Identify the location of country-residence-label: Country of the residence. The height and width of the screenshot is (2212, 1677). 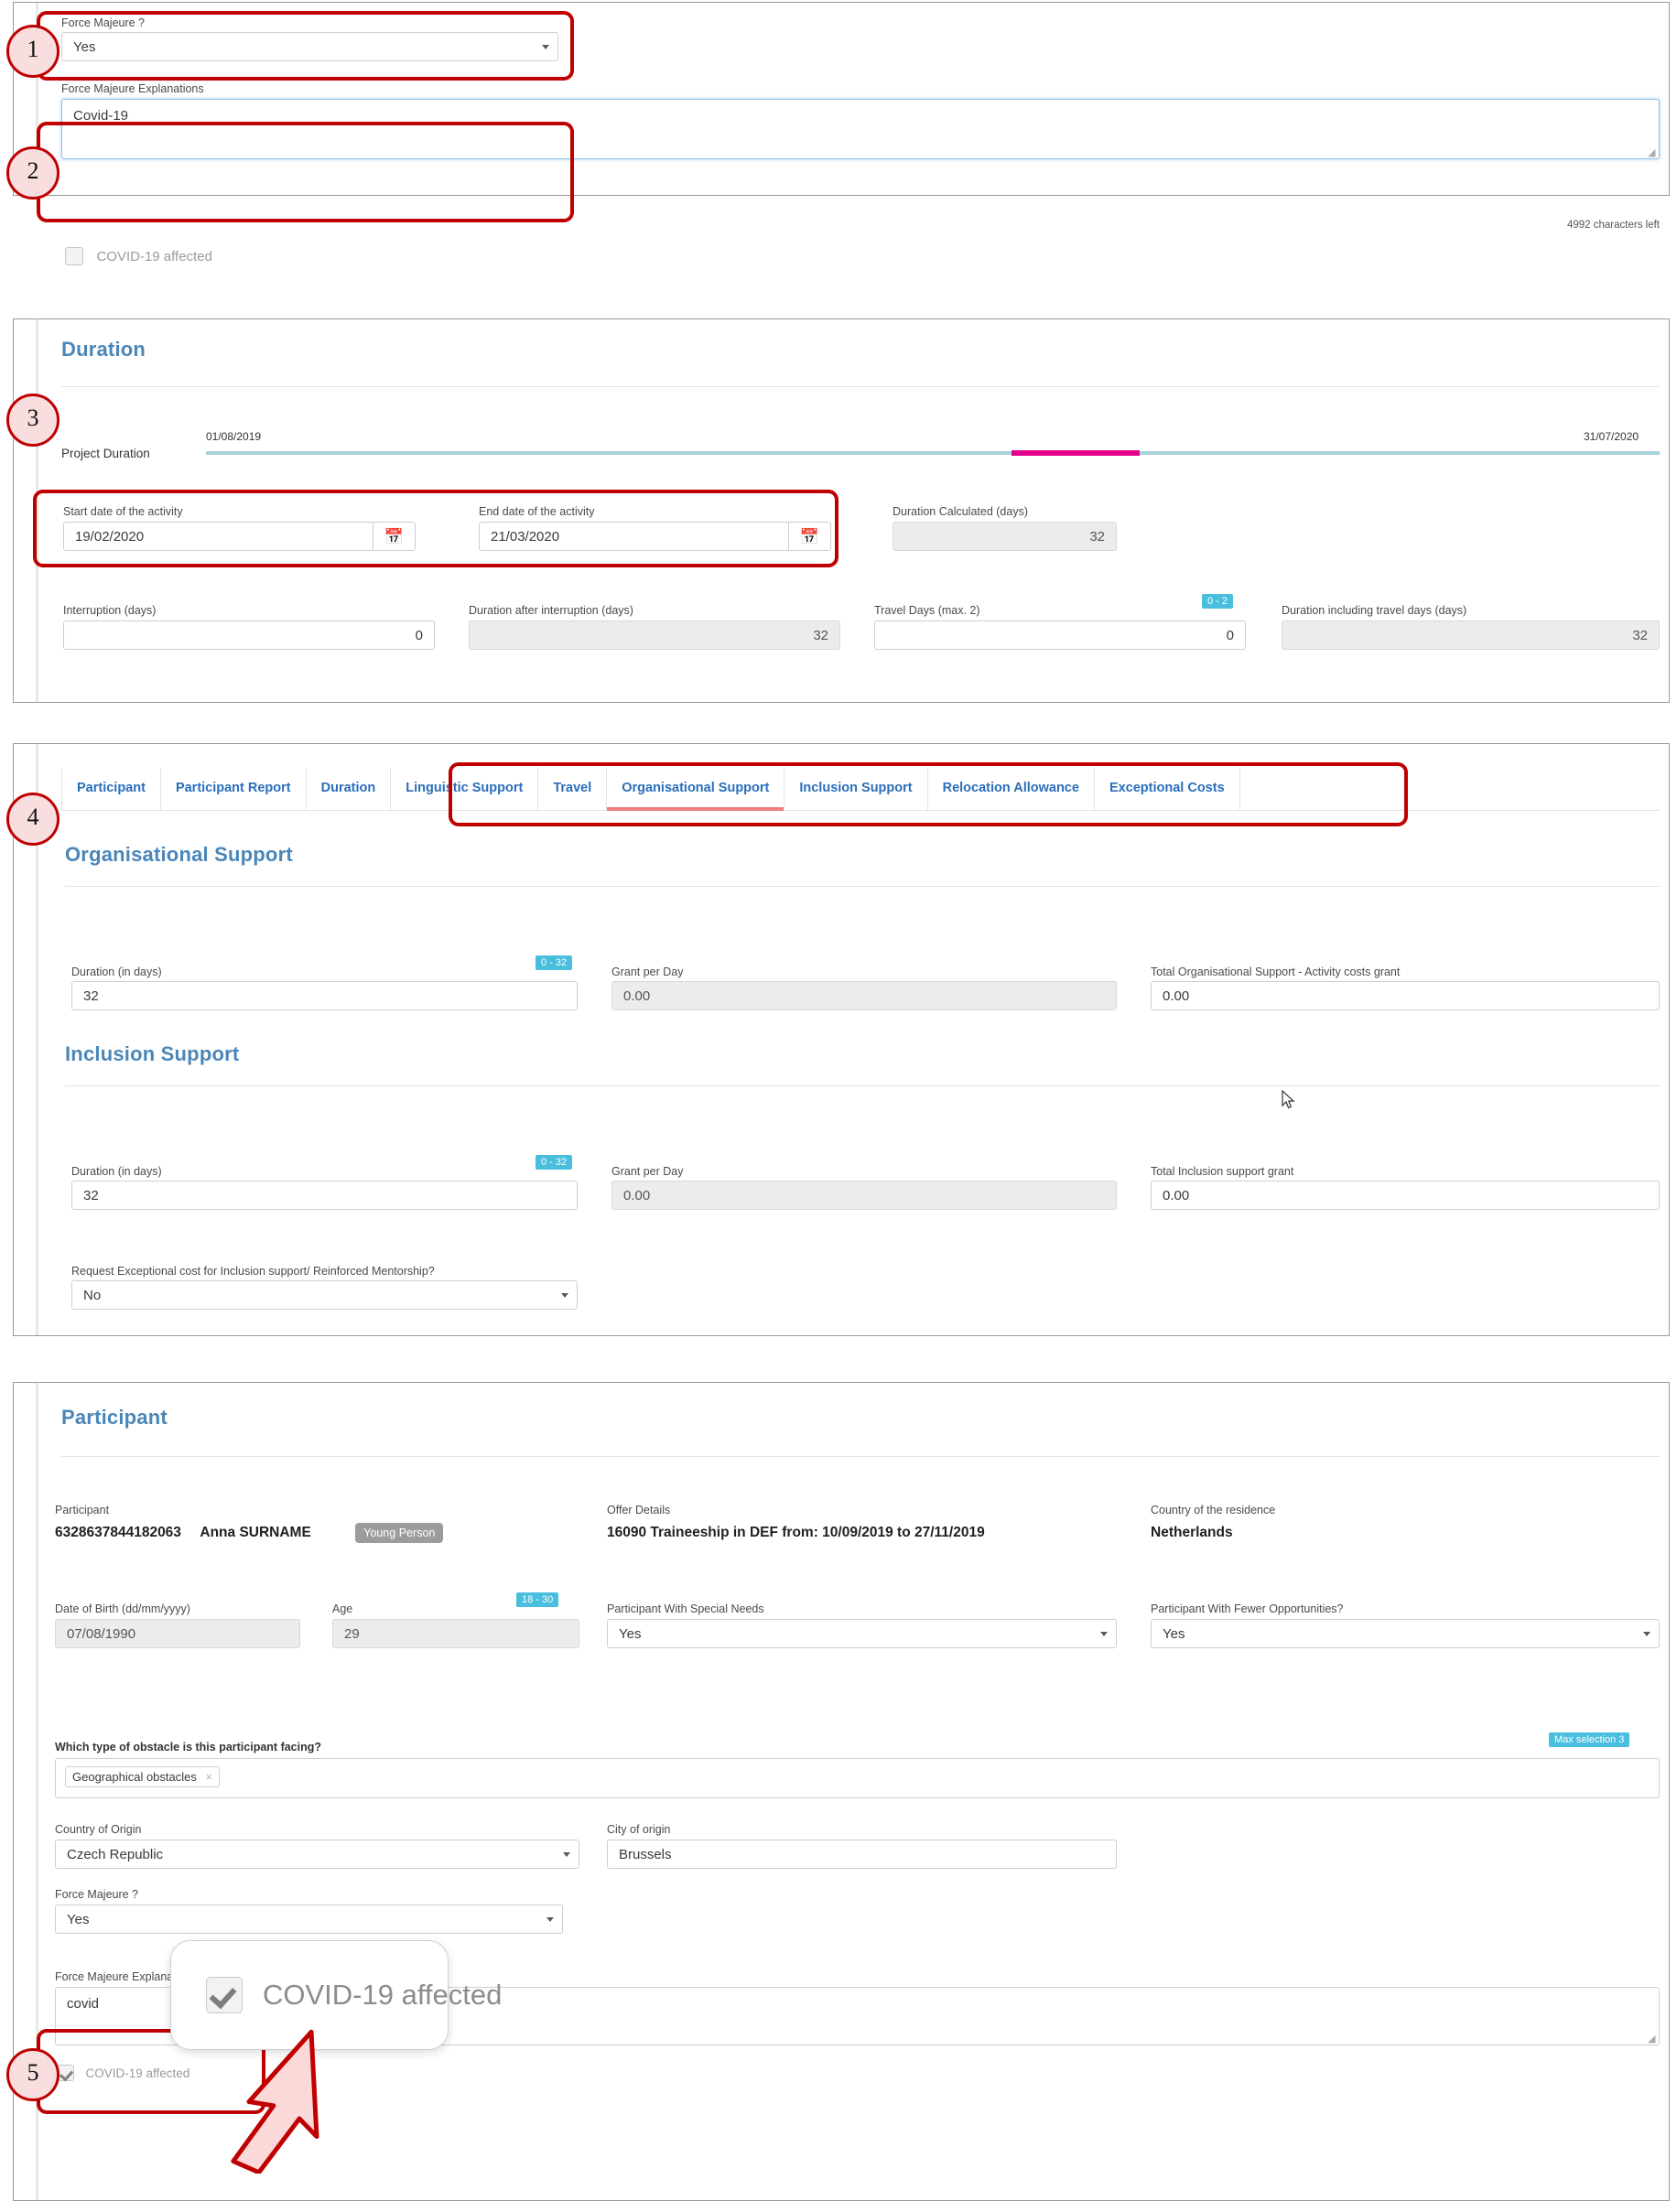
(1213, 1510).